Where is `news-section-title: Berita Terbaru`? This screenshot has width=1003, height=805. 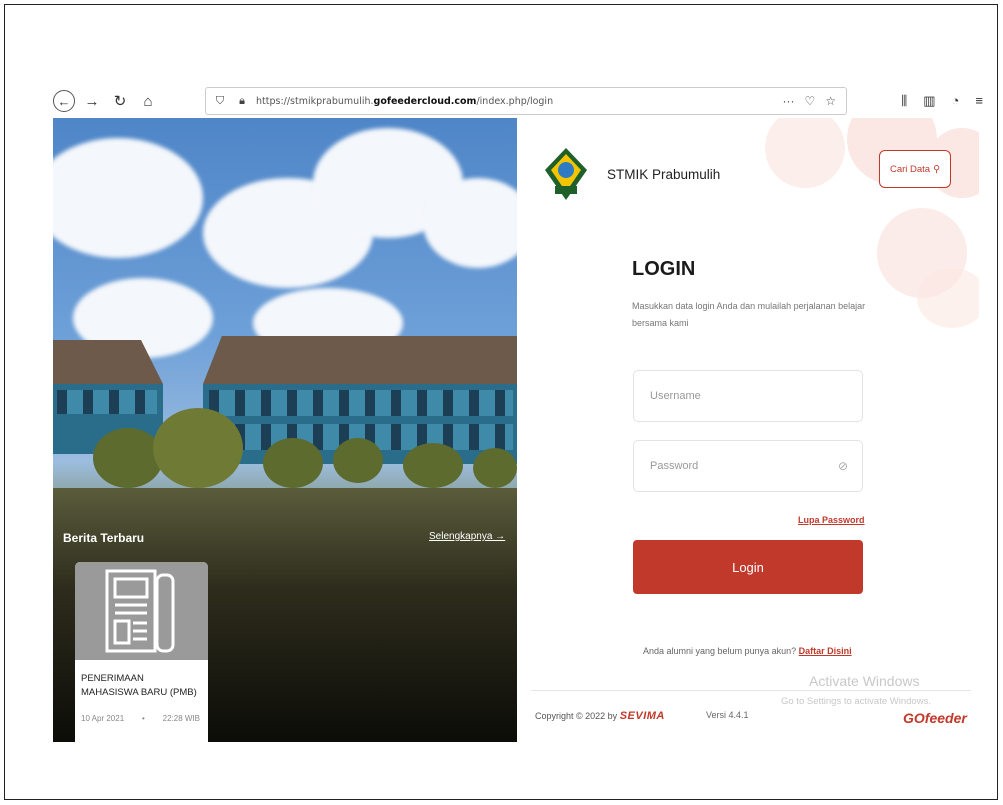 news-section-title: Berita Terbaru is located at coordinates (104, 538).